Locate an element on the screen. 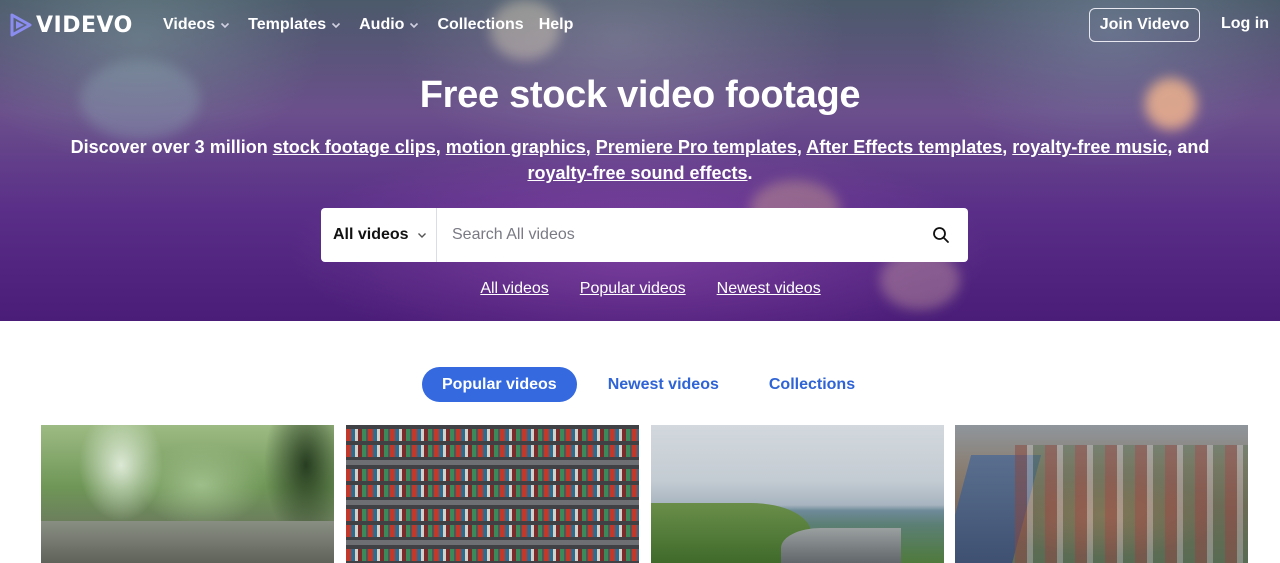 The width and height of the screenshot is (1280, 563). link-royalty-free-sound-effects: royalty-free sound effects is located at coordinates (637, 173).